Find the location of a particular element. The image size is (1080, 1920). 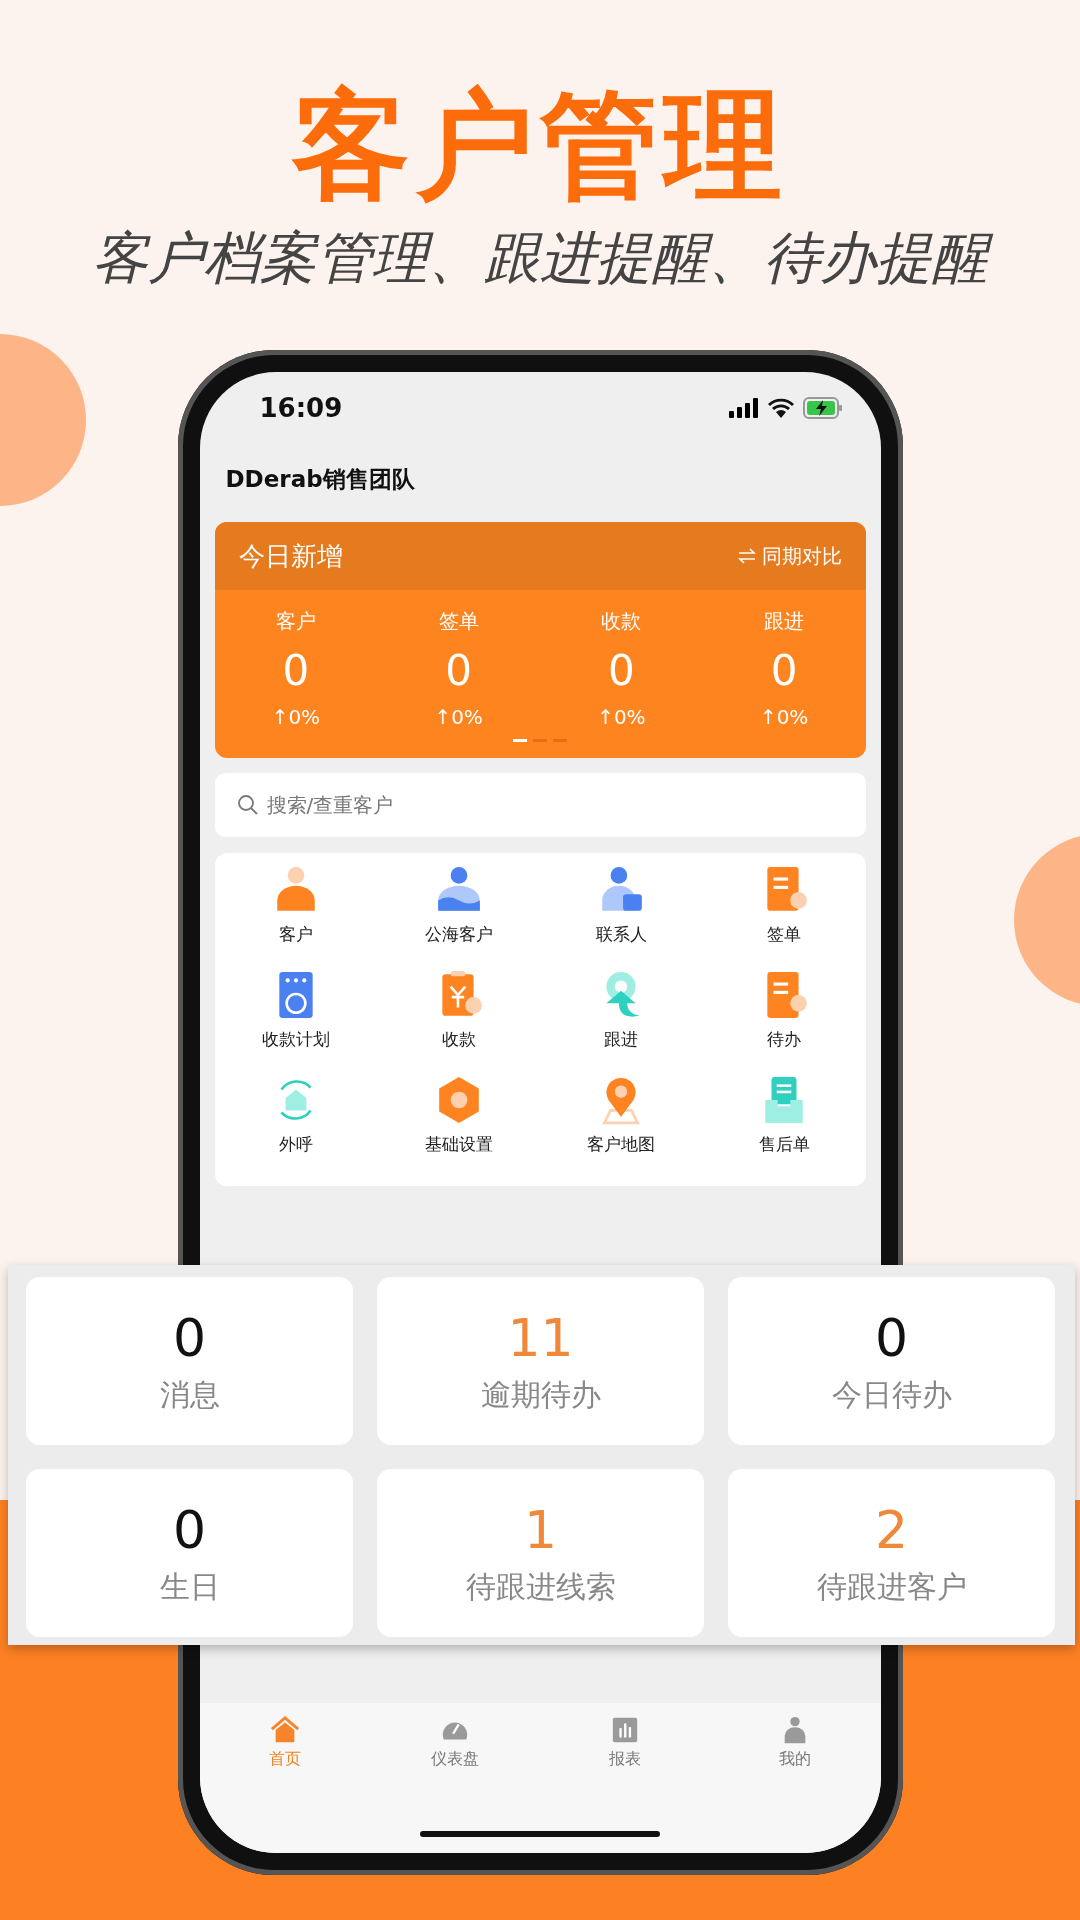

shortcut-label: 公海客户 is located at coordinates (458, 934).